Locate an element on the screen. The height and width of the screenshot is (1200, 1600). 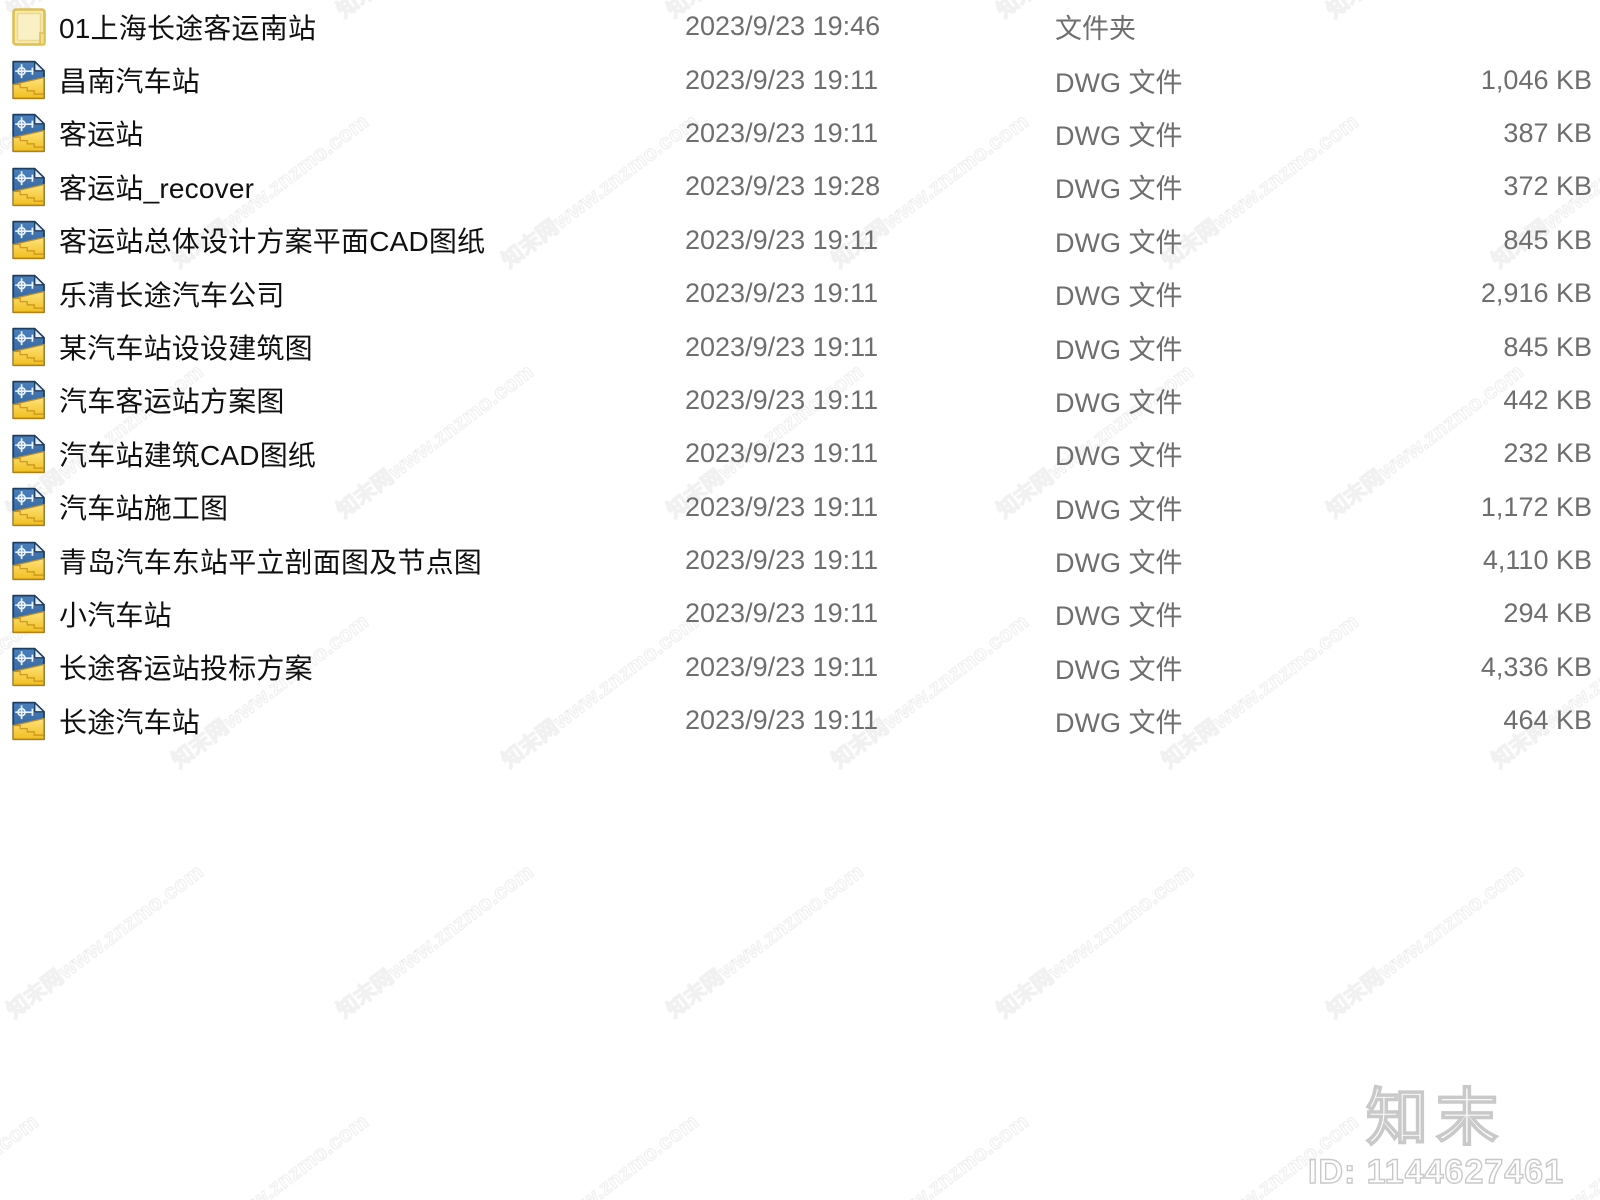
file-row: 昌南汽车站 2023/9/23 19:11 DWG 文件 1,046 KB is located at coordinates (800, 79).